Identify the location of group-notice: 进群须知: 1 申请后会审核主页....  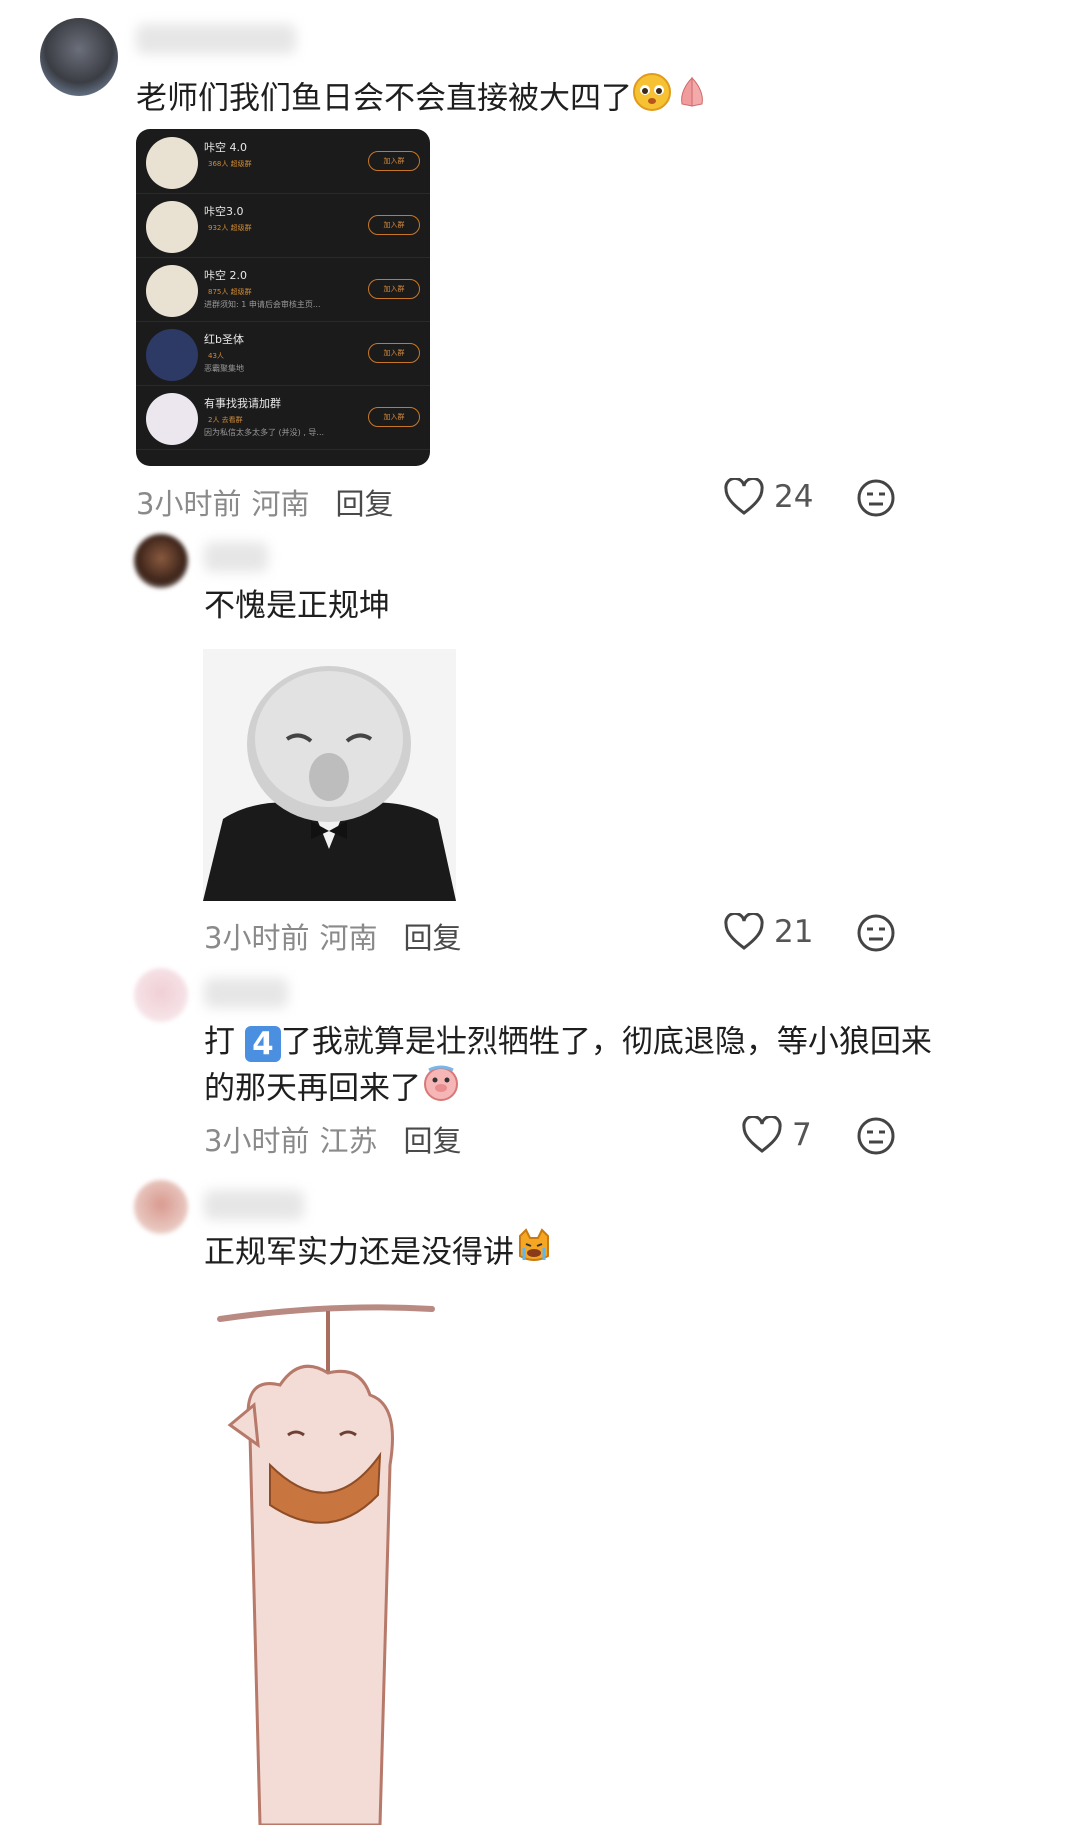
(262, 304).